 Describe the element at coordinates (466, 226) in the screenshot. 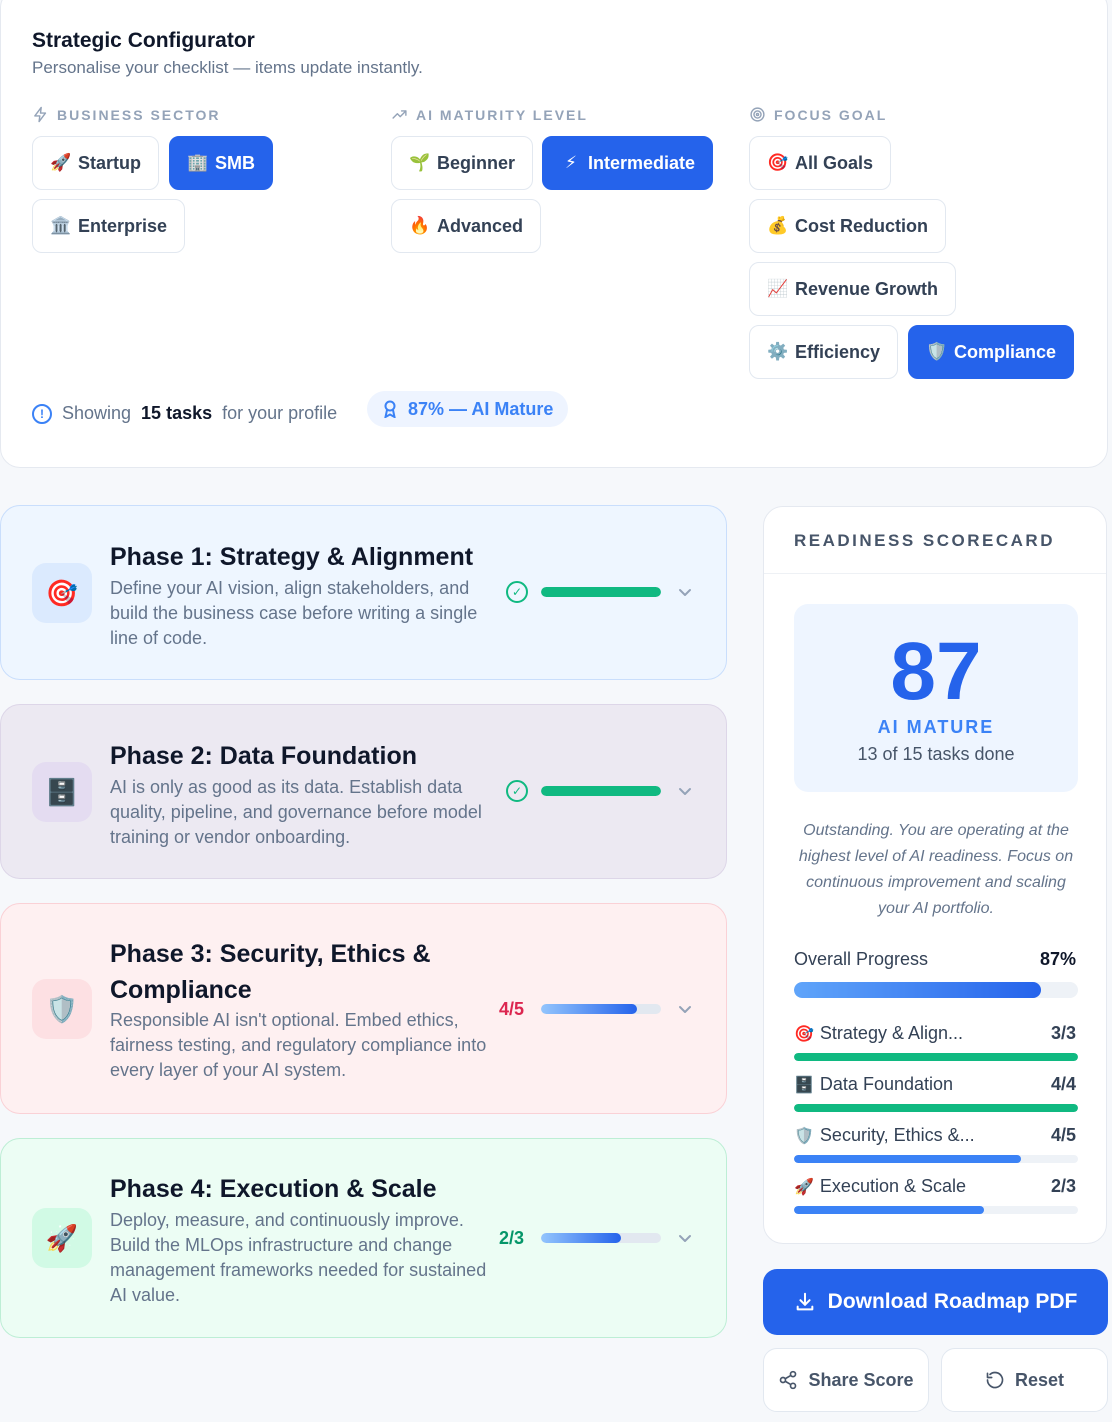

I see `maturity-option-advanced: 🔥 Advanced` at that location.